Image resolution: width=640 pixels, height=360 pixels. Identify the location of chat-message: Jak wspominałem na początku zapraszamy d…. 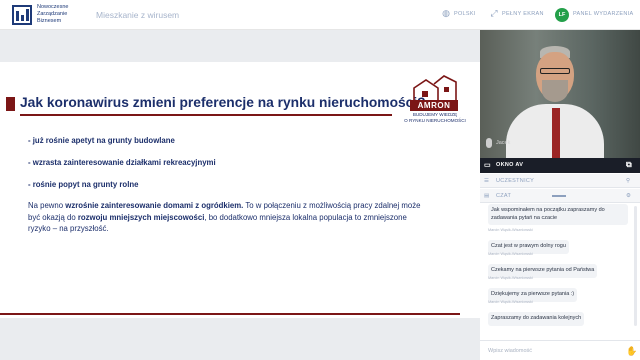
(558, 214).